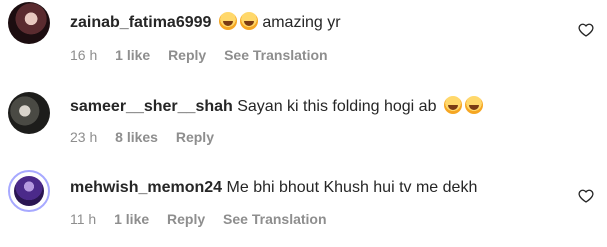 This screenshot has width=607, height=247. I want to click on comment-username: zainab_fatima6999, so click(140, 22).